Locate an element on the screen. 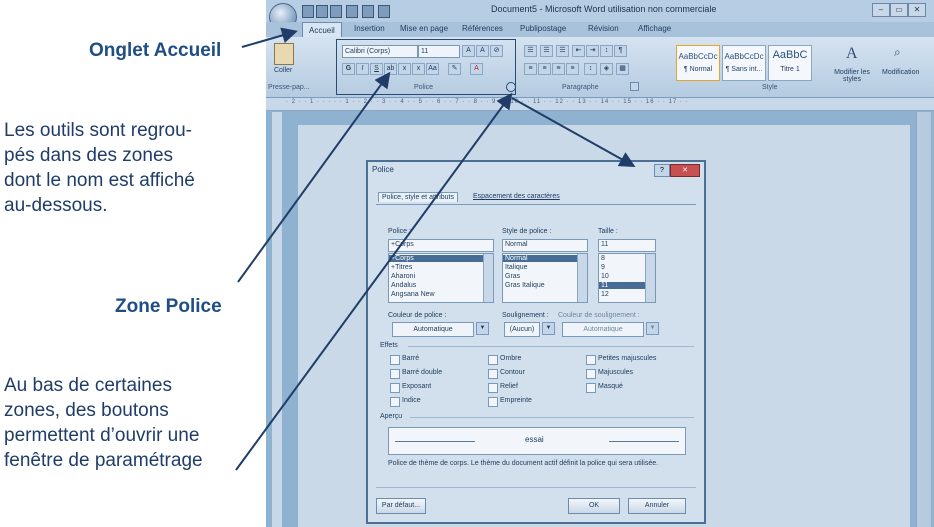  save-icon is located at coordinates (308, 11).